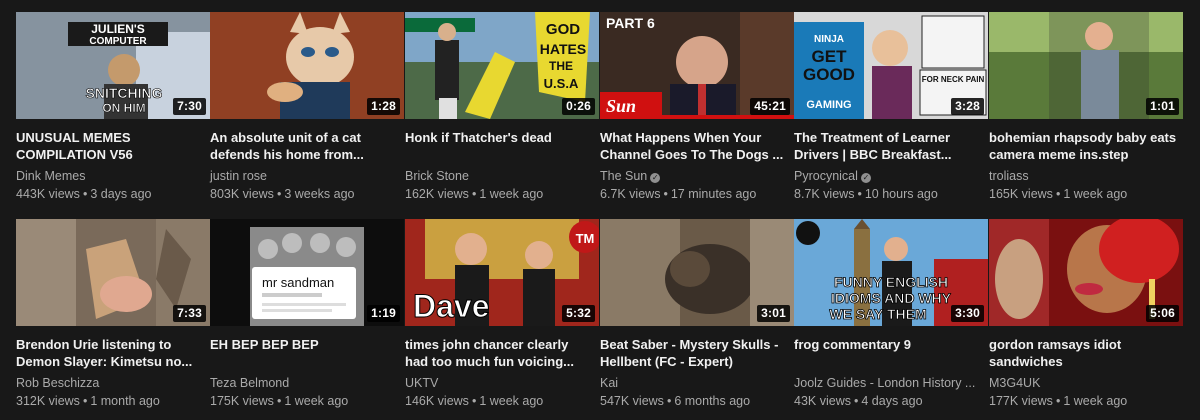 This screenshot has height=420, width=1200. I want to click on channel-name: troliass, so click(1009, 176).